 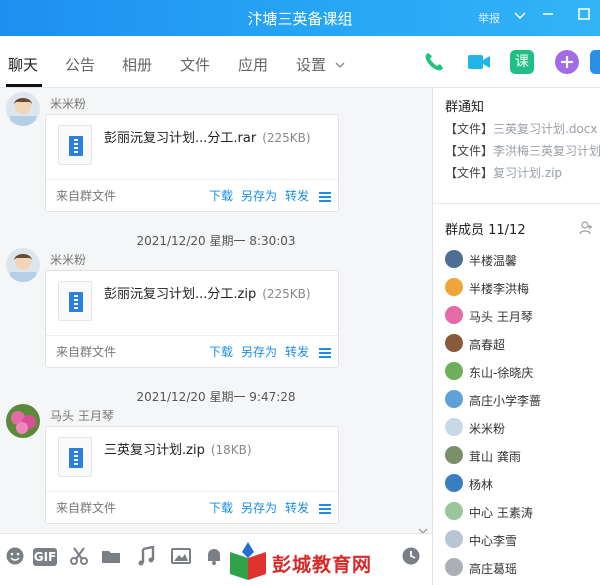 I want to click on notice-item: 【文件】复习计划.zip, so click(x=503, y=172).